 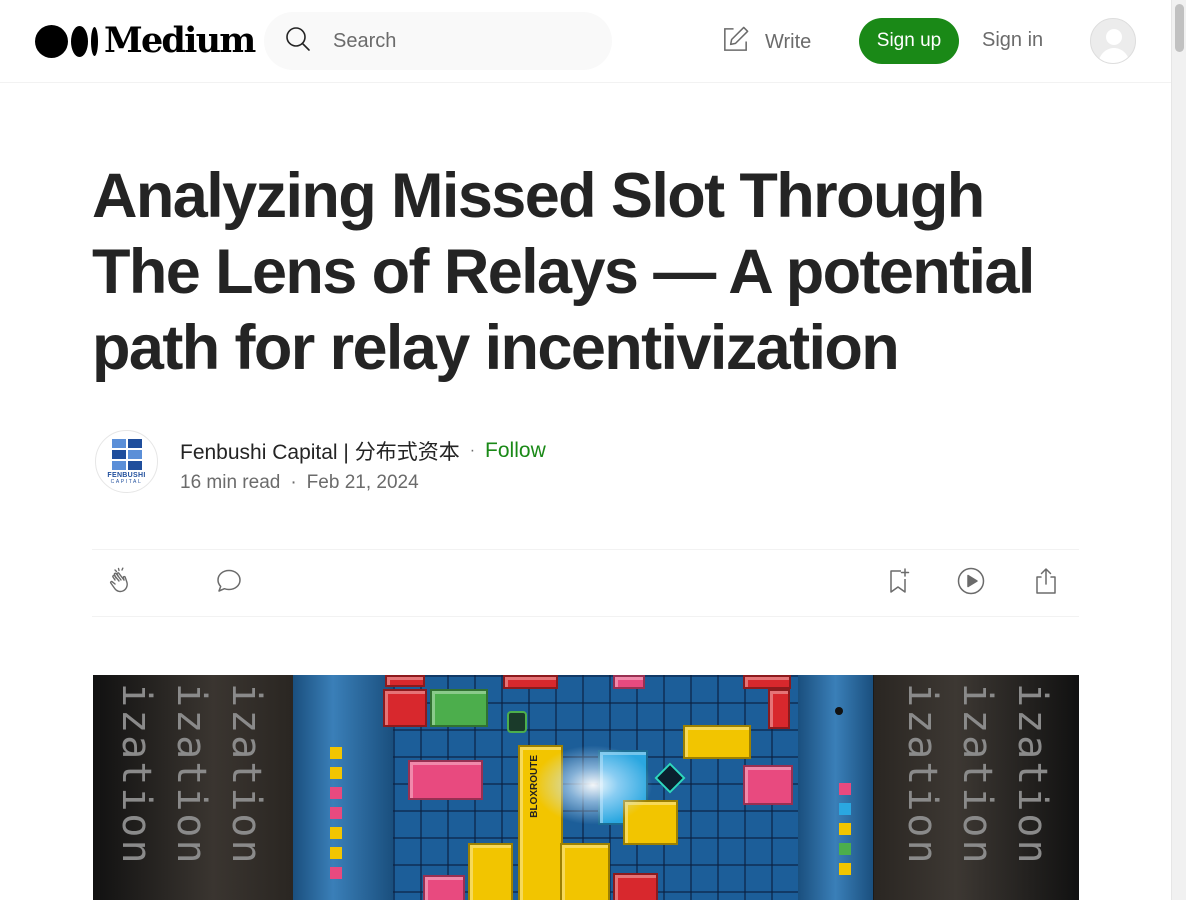 I want to click on write-icon, so click(x=735, y=42).